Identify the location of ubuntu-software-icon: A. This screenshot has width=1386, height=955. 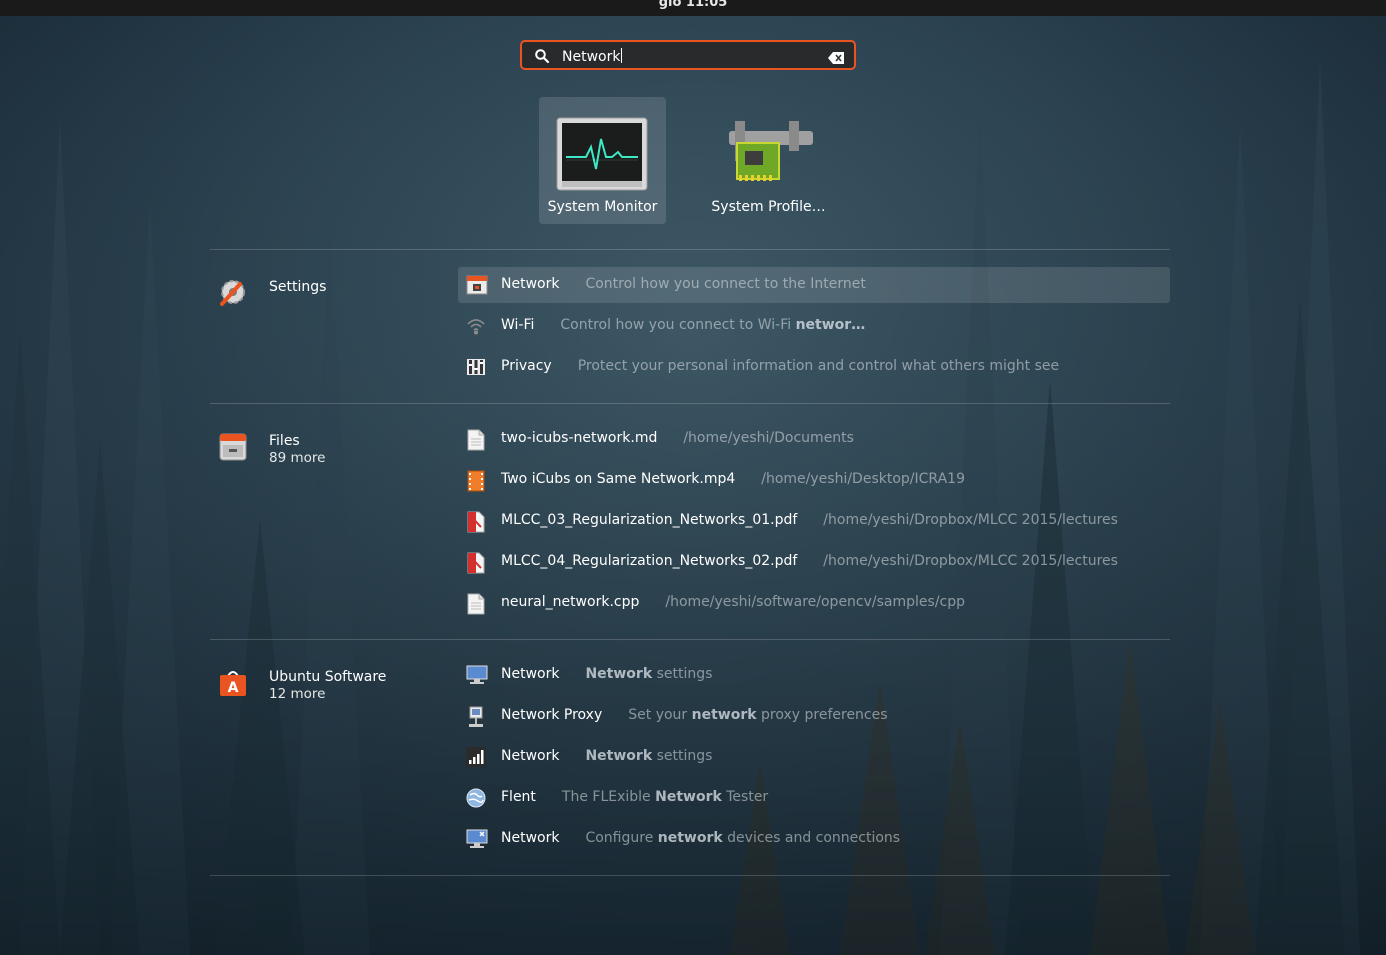
(233, 685).